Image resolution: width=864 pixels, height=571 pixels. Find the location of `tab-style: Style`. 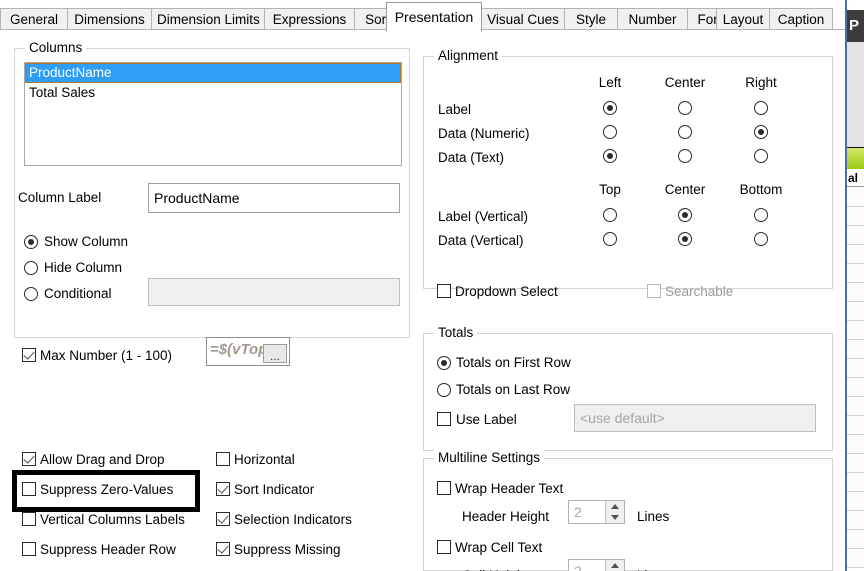

tab-style: Style is located at coordinates (591, 19).